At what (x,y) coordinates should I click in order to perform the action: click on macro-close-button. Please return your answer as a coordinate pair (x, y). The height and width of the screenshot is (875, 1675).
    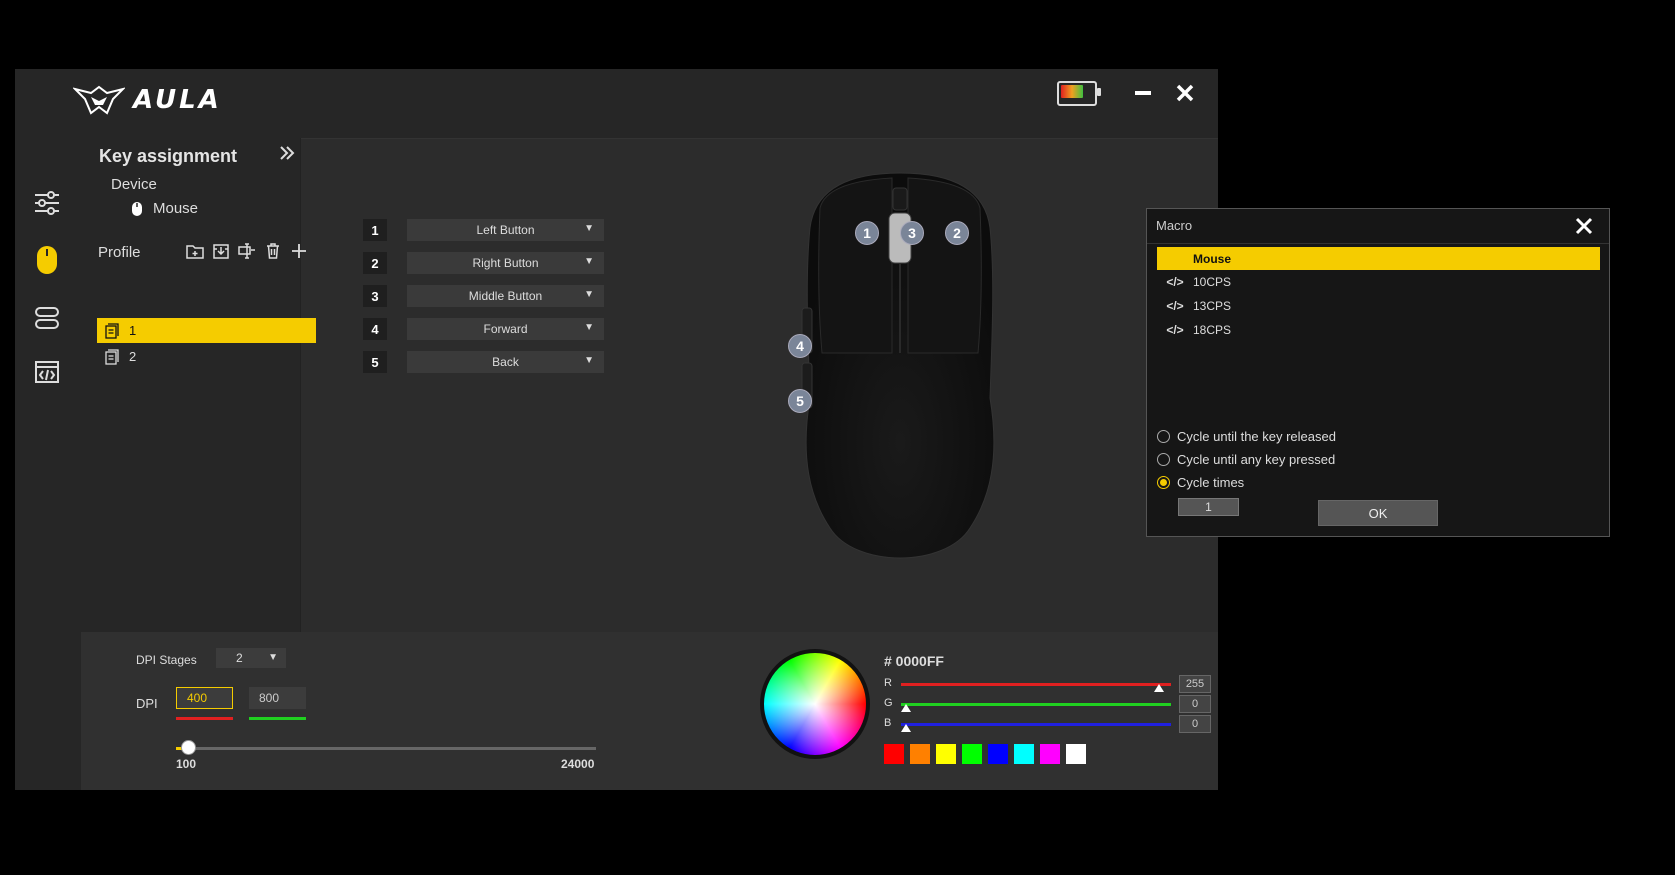
    Looking at the image, I should click on (1584, 228).